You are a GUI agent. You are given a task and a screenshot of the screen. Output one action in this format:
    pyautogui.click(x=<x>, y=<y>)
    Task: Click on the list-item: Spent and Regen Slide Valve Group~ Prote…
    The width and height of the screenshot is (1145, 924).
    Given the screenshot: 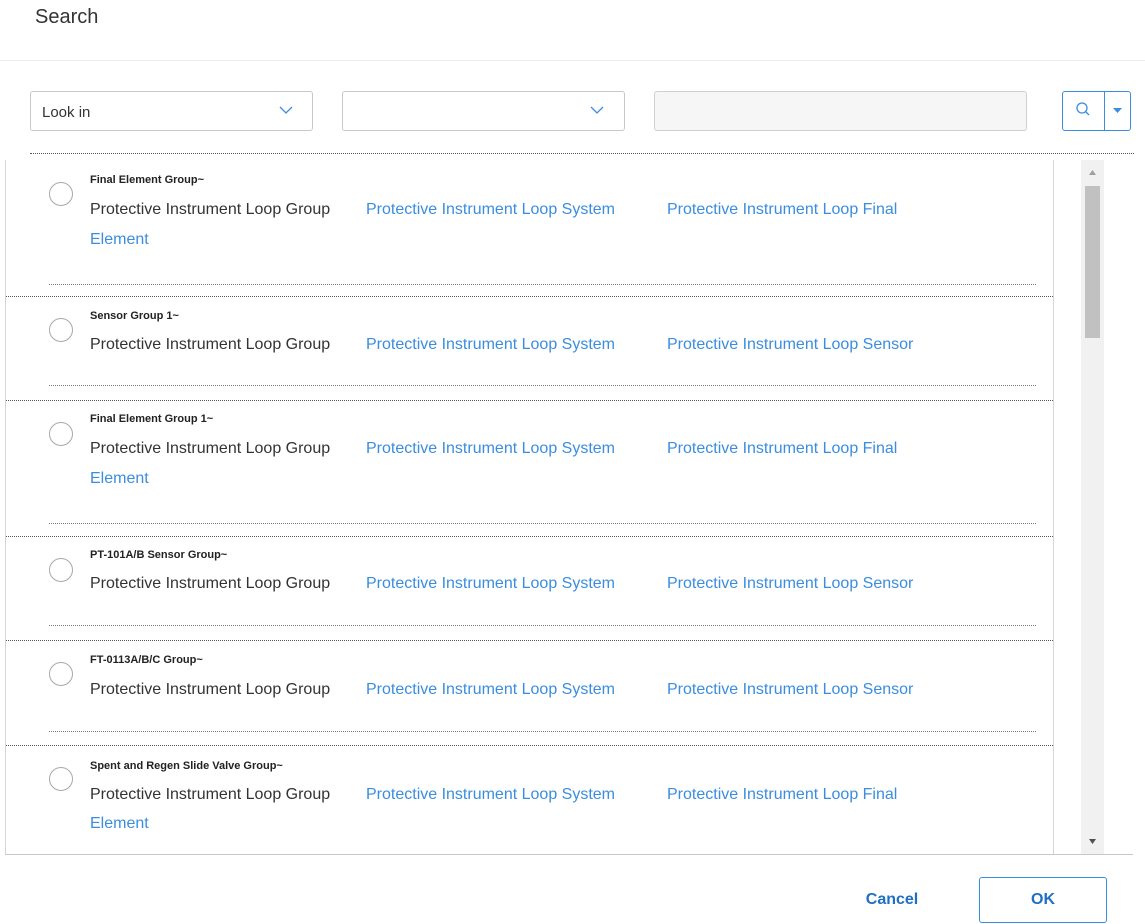 What is the action you would take?
    pyautogui.click(x=529, y=800)
    